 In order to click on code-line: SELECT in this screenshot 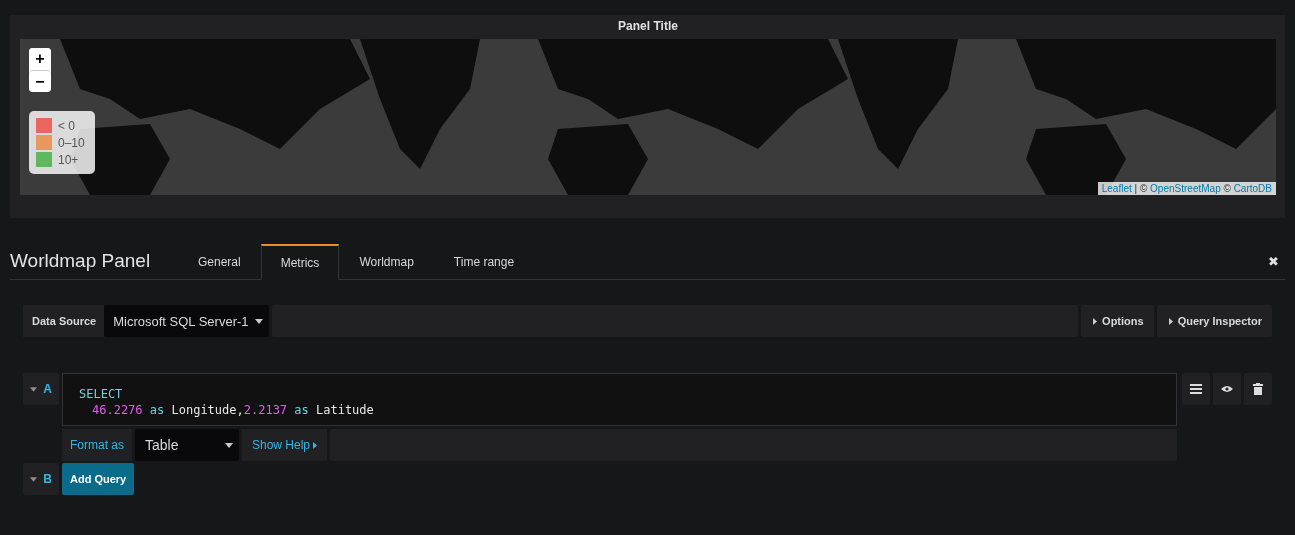, I will do `click(101, 394)`.